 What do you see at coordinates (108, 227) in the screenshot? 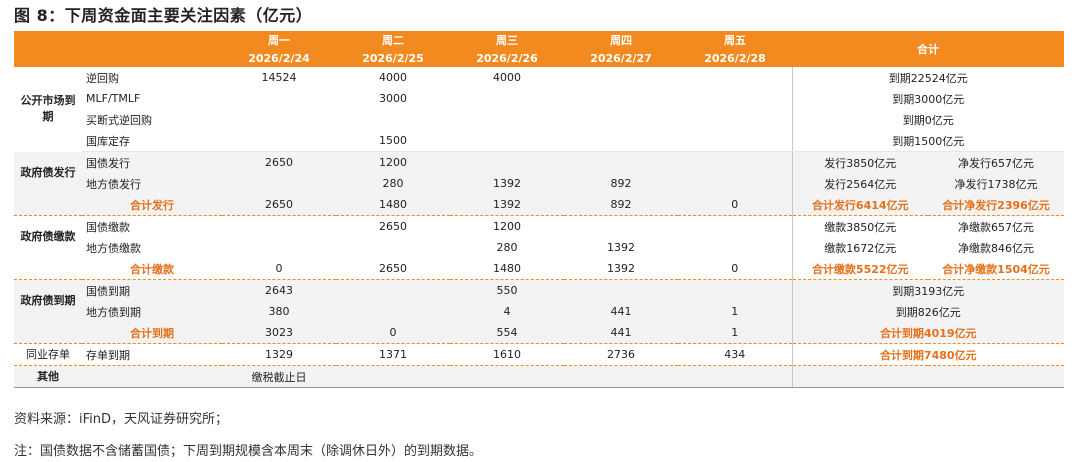
I see `row-label: 国债缴款` at bounding box center [108, 227].